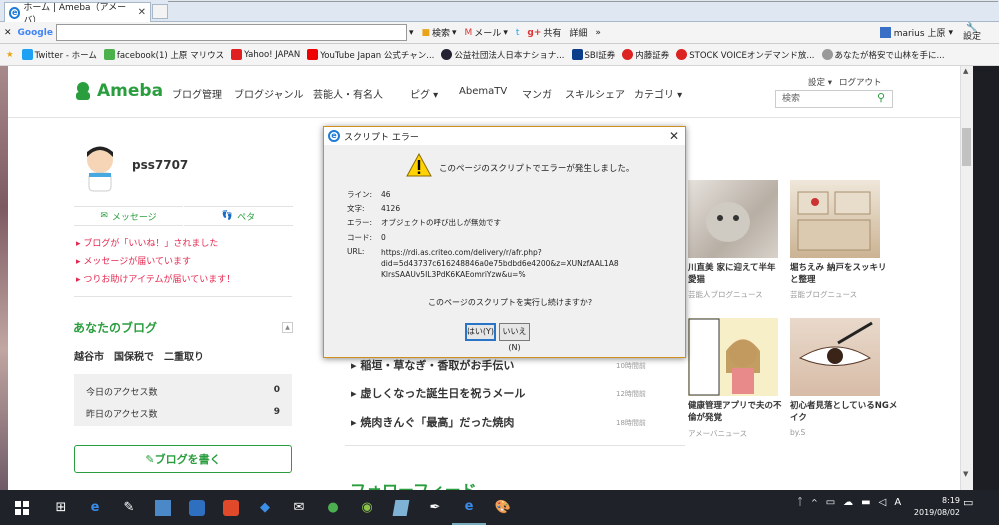  I want to click on thumb-manga-image, so click(733, 357).